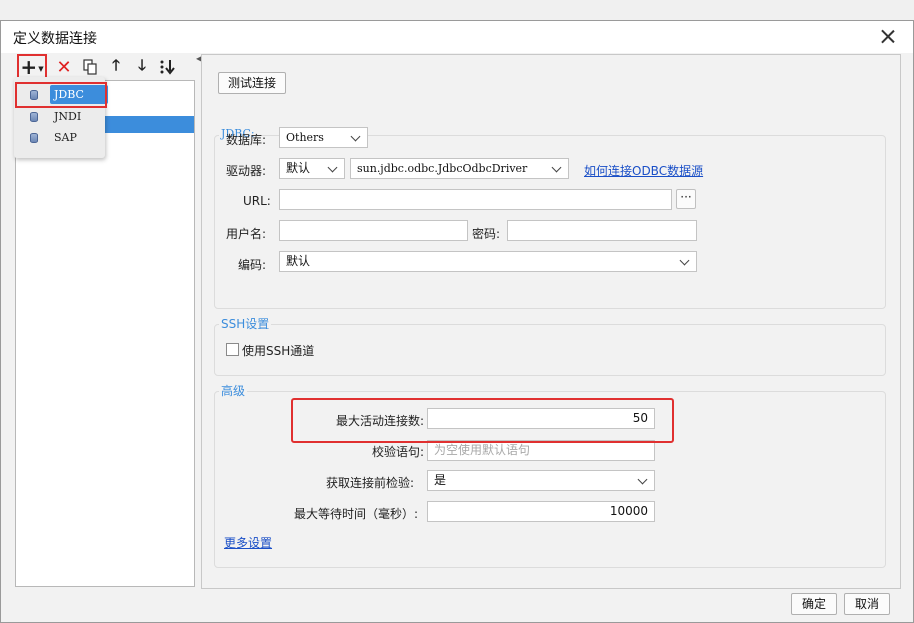  I want to click on advanced-legend: 高级, so click(233, 390).